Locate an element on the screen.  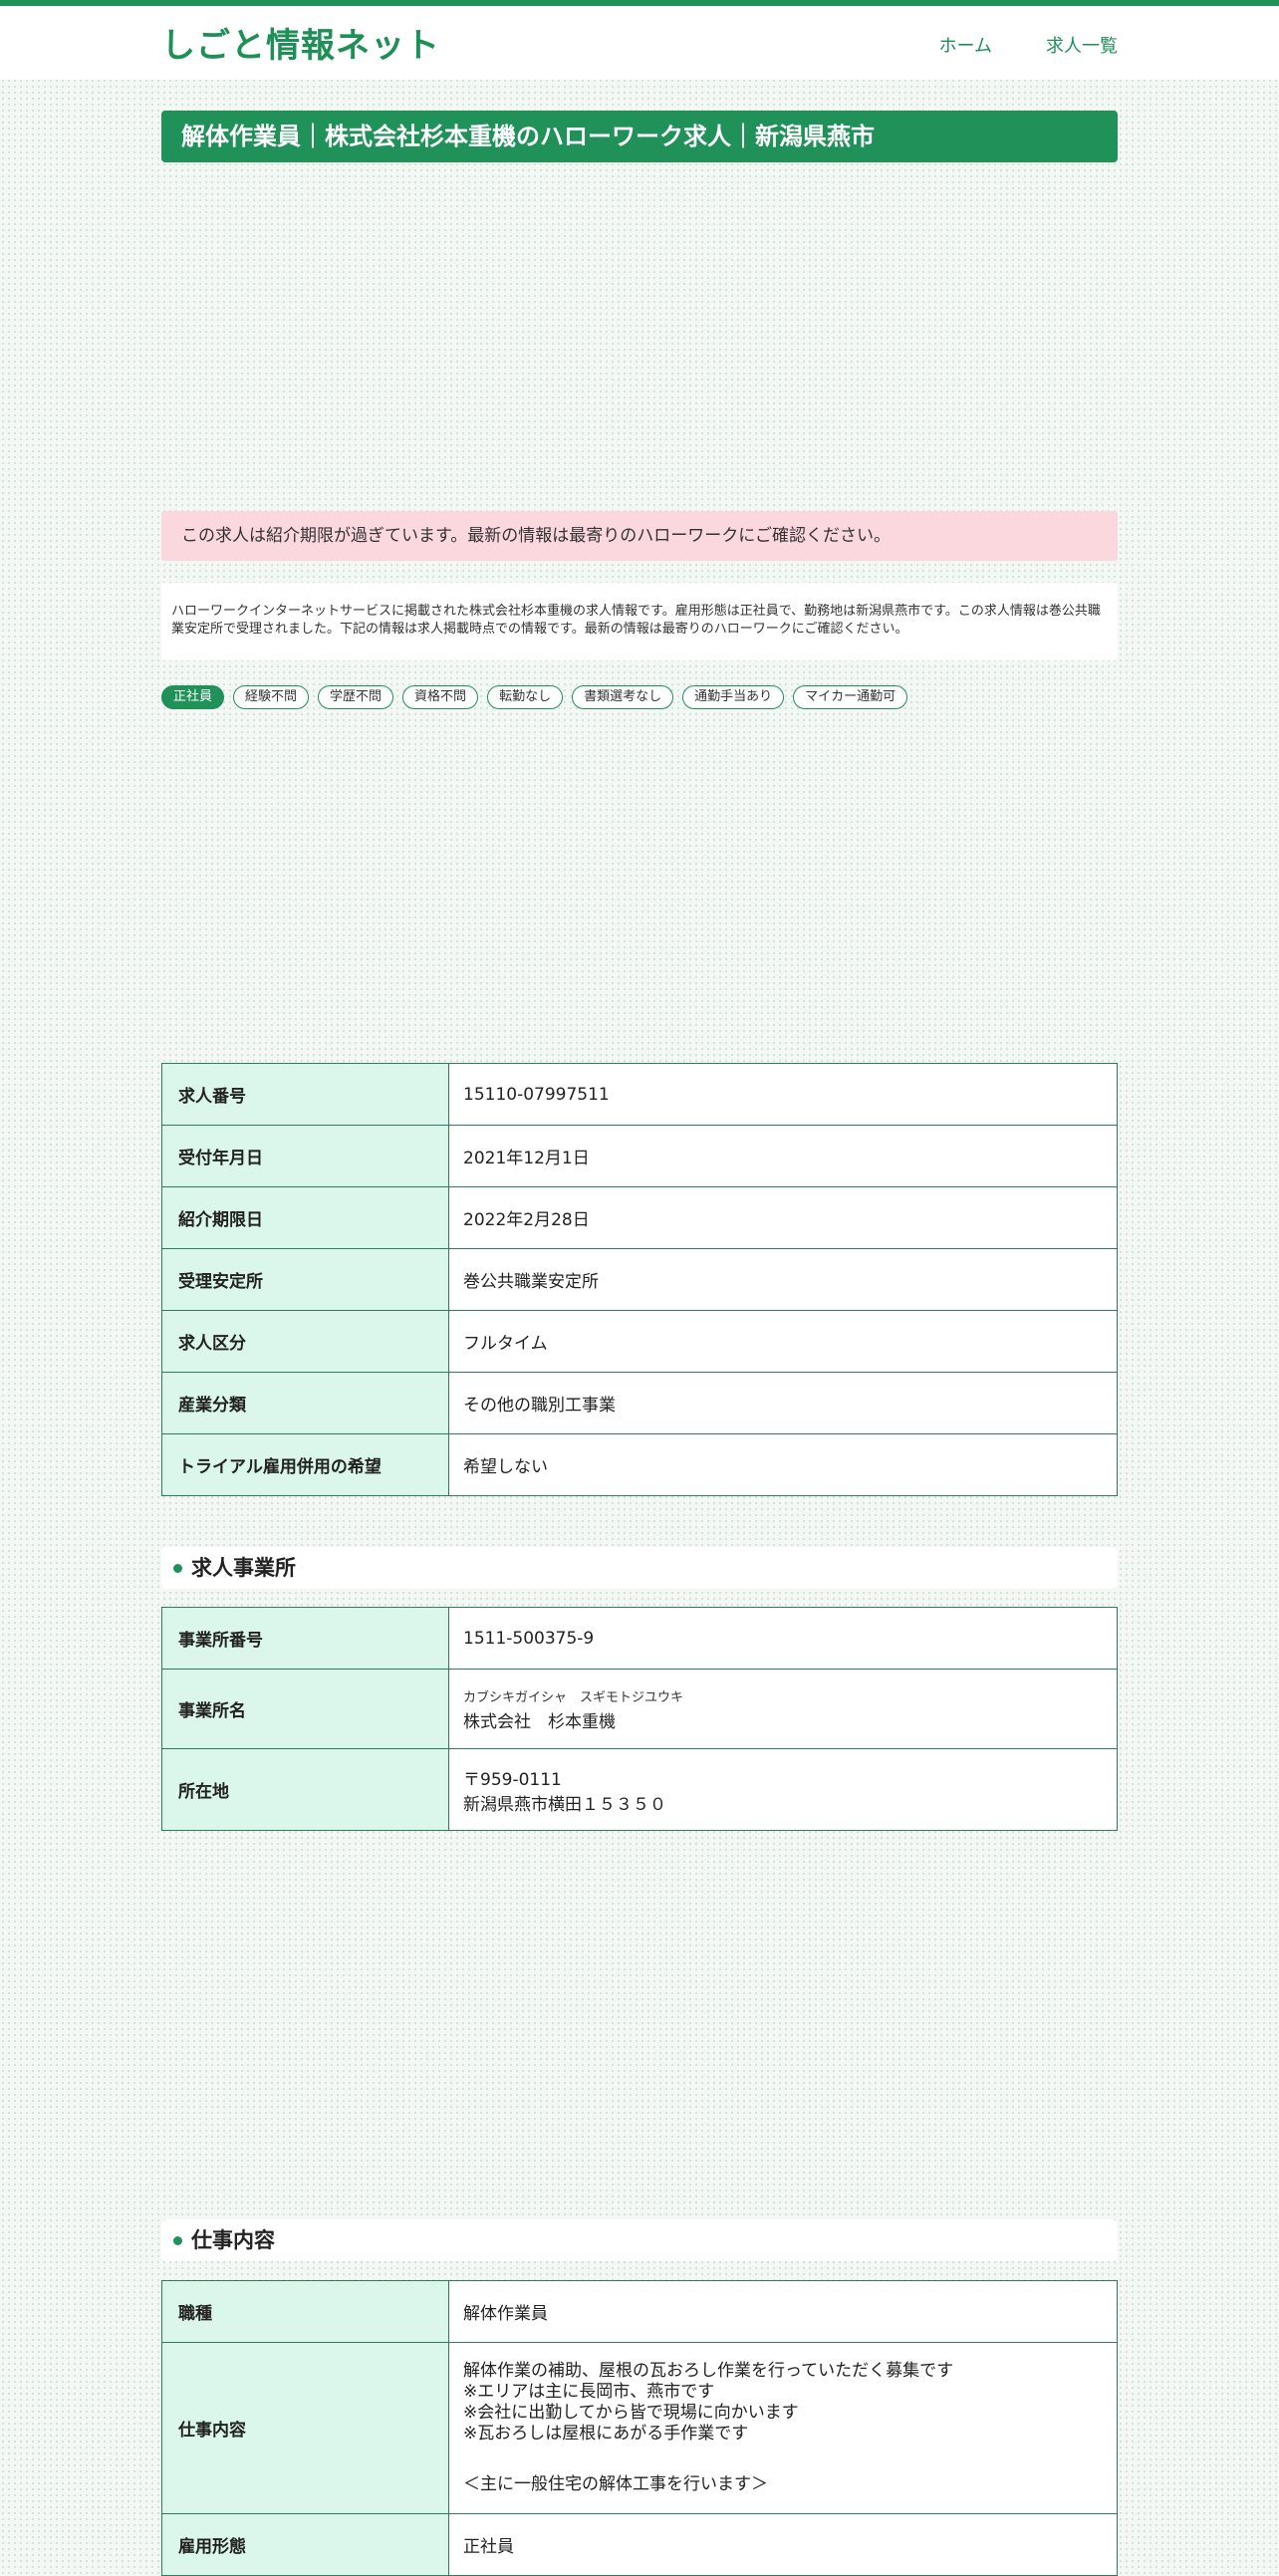
row-key: 雇用形態 is located at coordinates (305, 2544).